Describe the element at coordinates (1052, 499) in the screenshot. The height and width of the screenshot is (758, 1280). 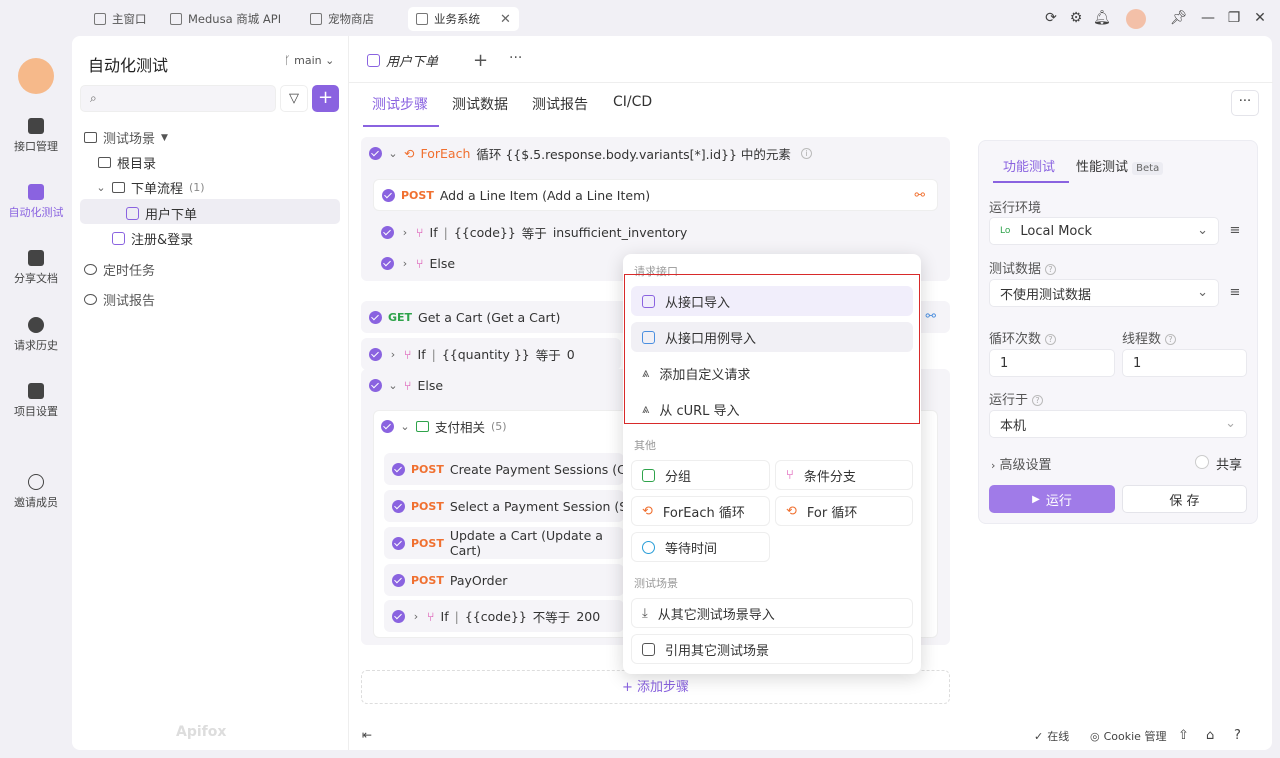
I see `run-button: ▶ 运行` at that location.